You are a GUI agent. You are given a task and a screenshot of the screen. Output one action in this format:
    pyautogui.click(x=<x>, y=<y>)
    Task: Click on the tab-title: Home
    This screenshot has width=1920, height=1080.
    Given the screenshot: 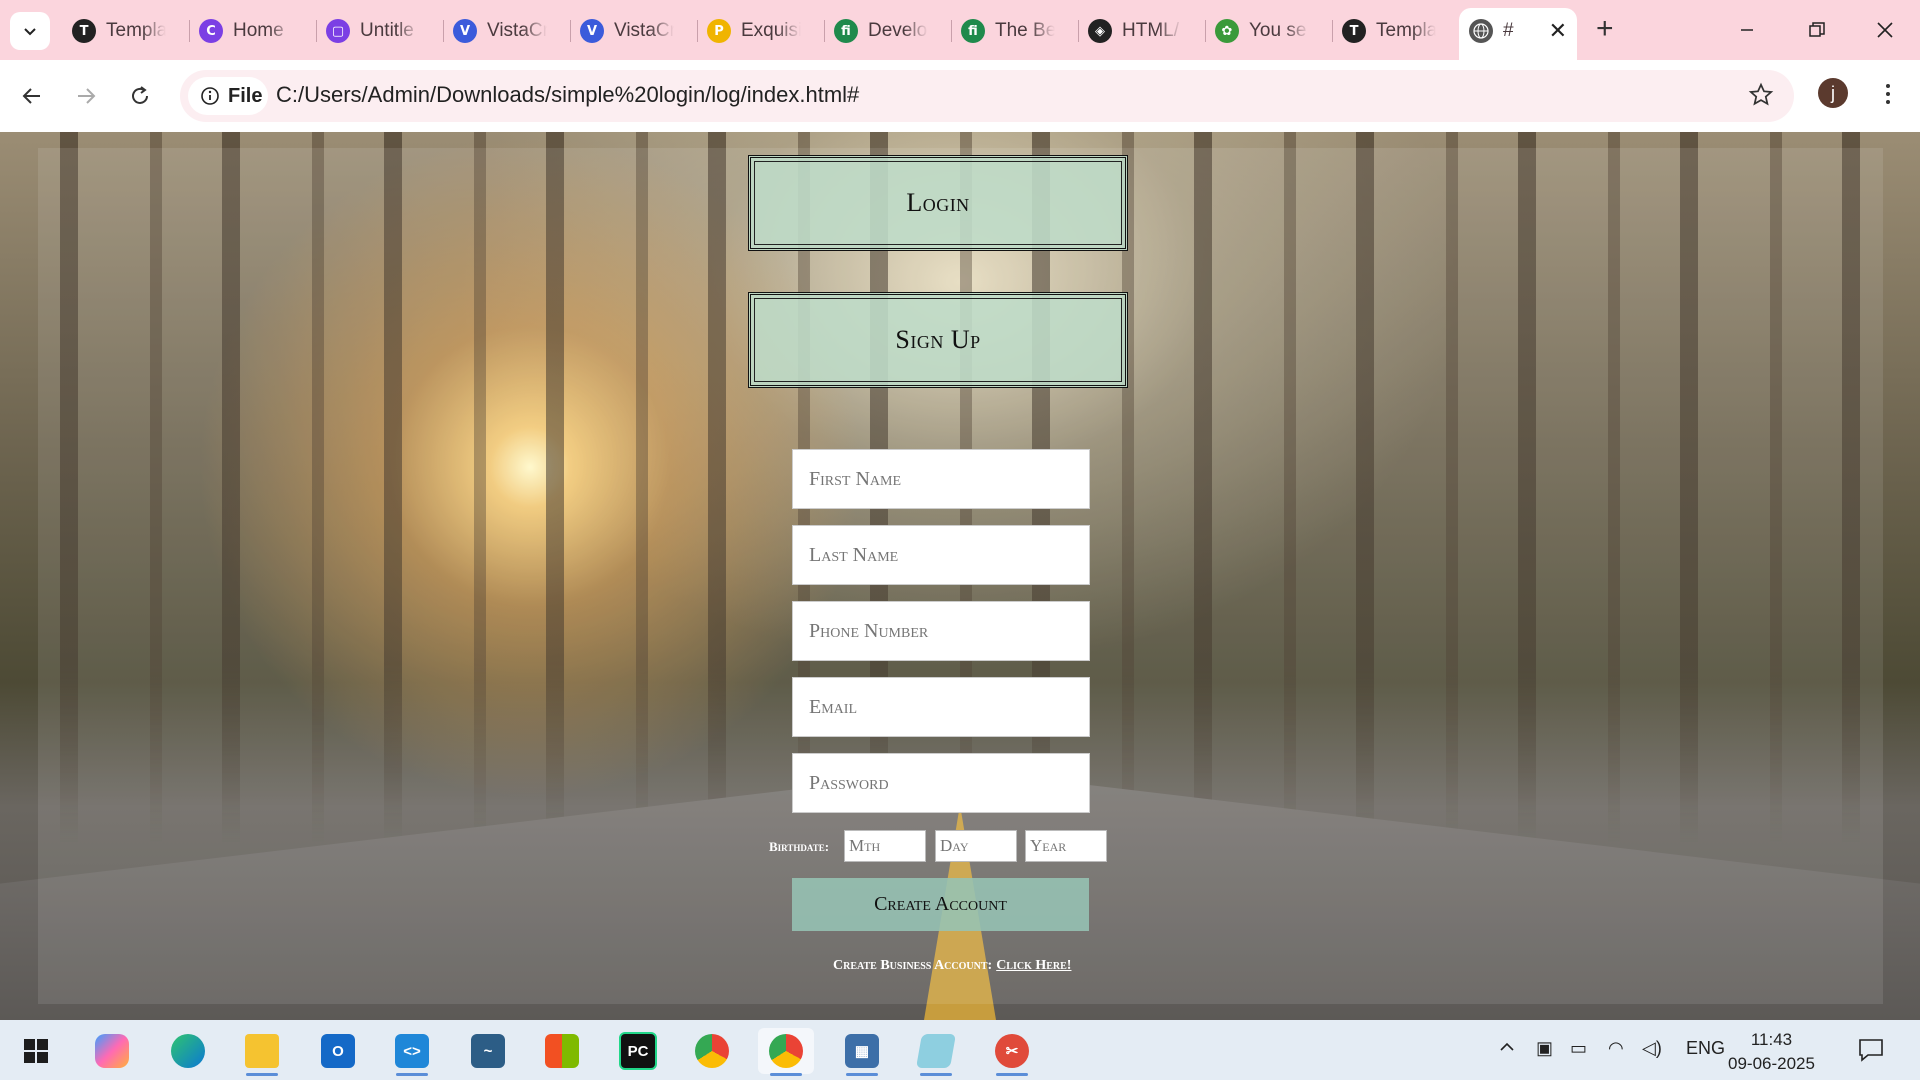 What is the action you would take?
    pyautogui.click(x=258, y=30)
    